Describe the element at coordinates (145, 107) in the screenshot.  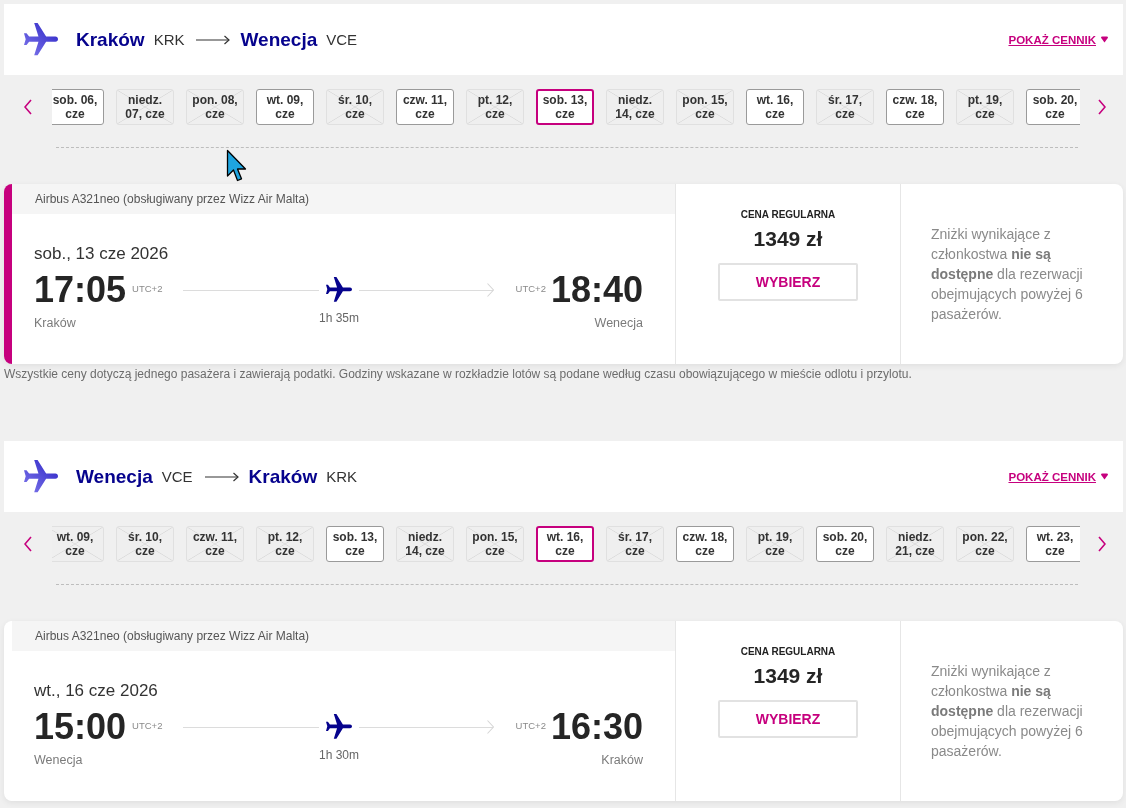
I see `date-option: niedz. 07, cze` at that location.